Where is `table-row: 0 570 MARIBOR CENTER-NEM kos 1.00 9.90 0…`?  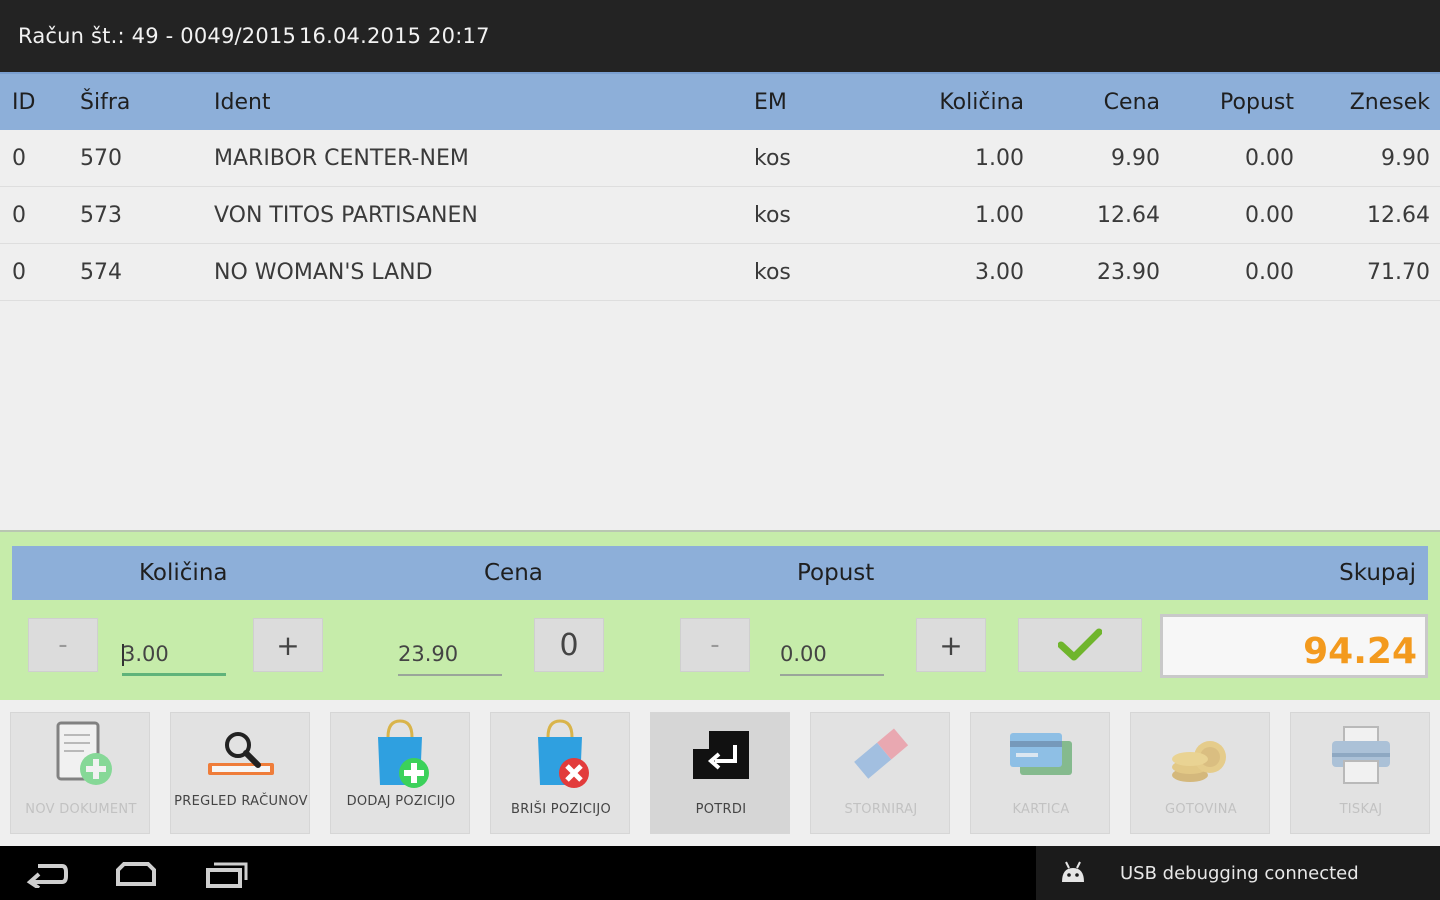 table-row: 0 570 MARIBOR CENTER-NEM kos 1.00 9.90 0… is located at coordinates (720, 158).